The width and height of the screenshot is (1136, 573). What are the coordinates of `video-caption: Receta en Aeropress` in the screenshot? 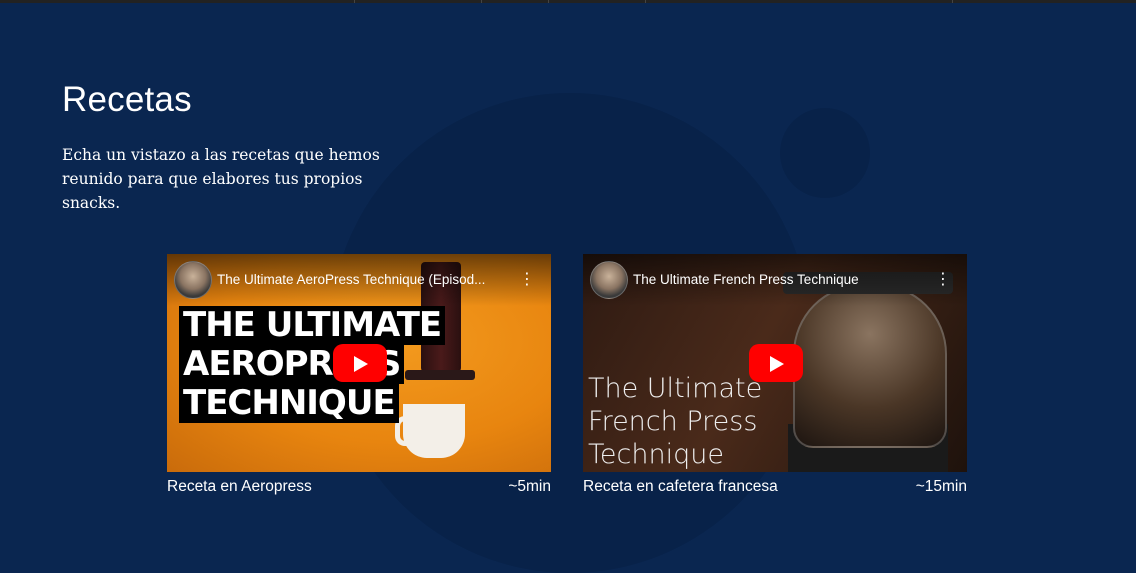 It's located at (239, 486).